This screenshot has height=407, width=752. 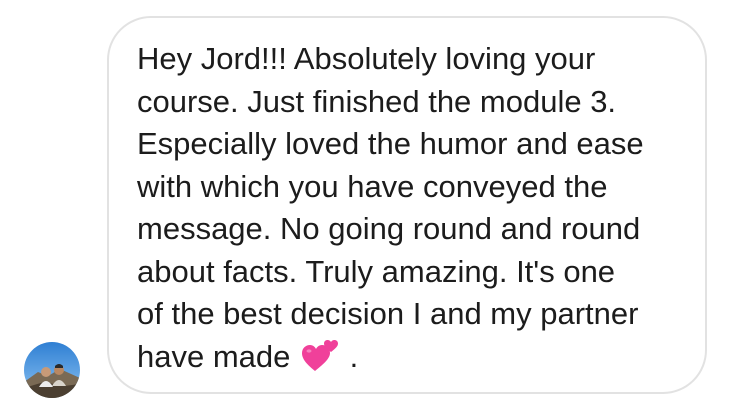 What do you see at coordinates (350, 356) in the screenshot?
I see `message-trailing-punctuation: .` at bounding box center [350, 356].